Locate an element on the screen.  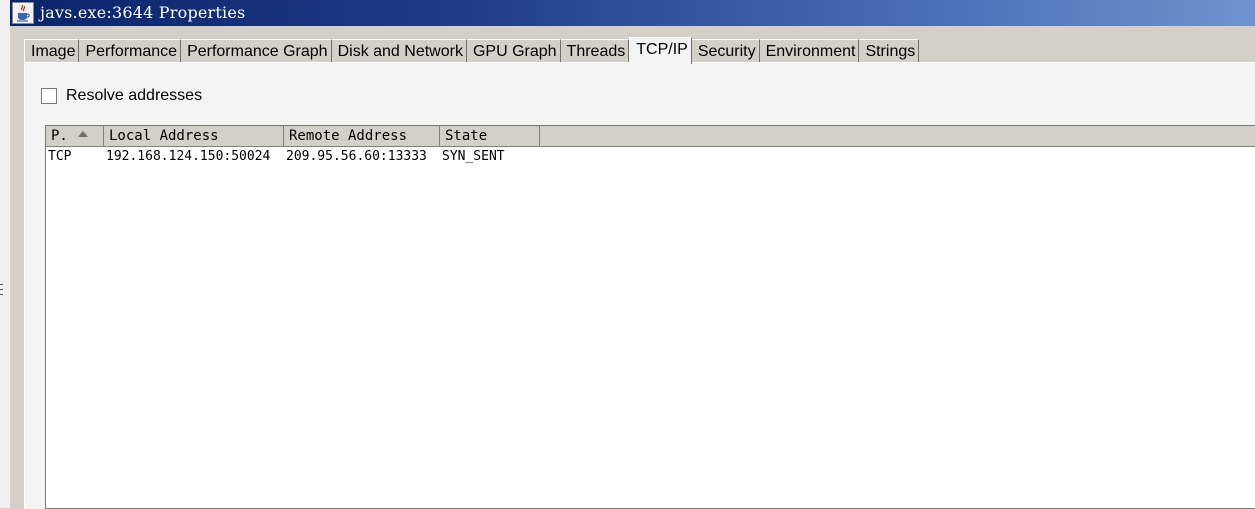
cell-remote-address: 209.95.56.60:13333 is located at coordinates (356, 156).